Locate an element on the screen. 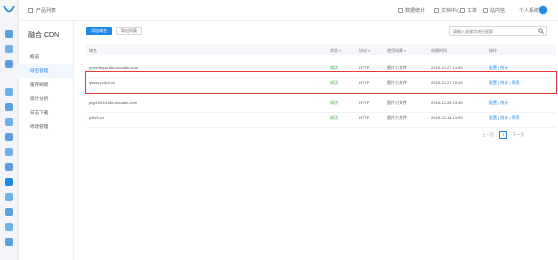 The image size is (558, 260). top-bar: 产品列表 数据统计 文档中心 工单 站内信 个人系统 ▾ is located at coordinates (288, 10).